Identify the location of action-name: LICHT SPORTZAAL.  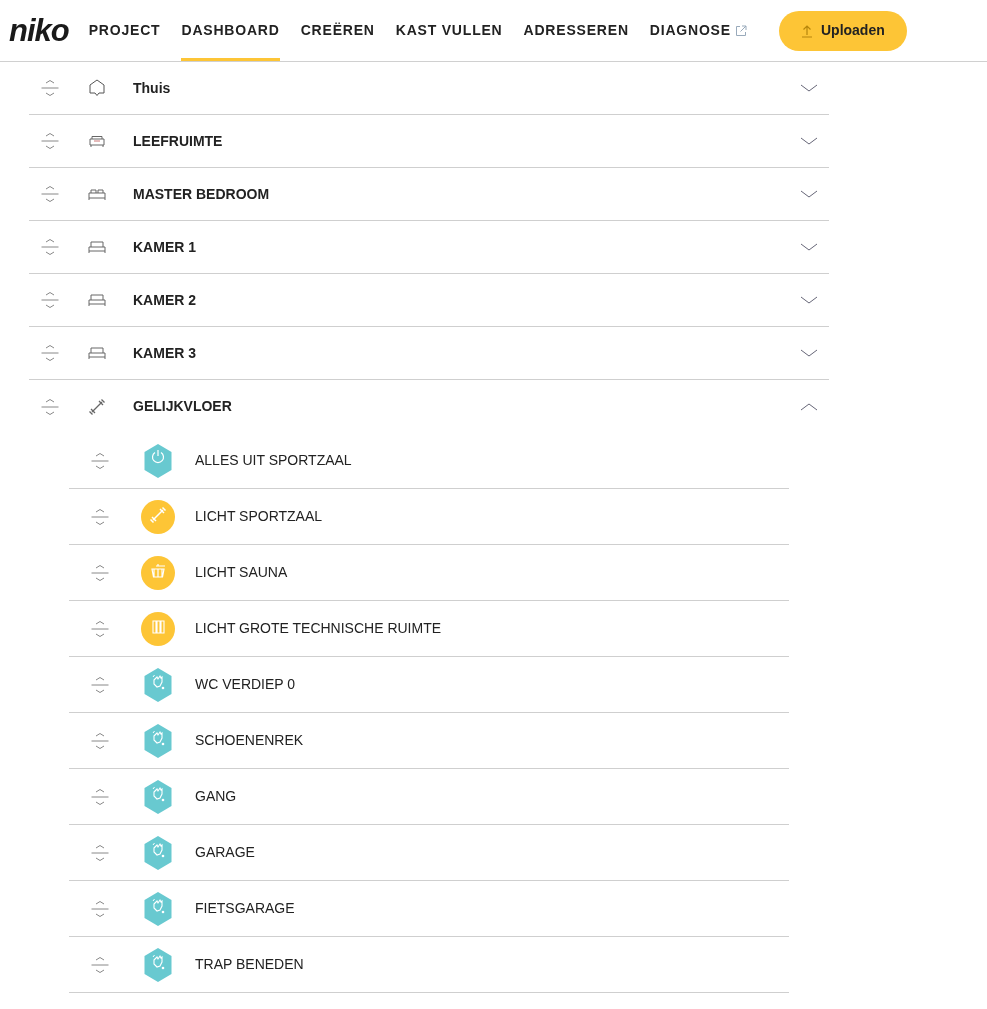
(259, 516).